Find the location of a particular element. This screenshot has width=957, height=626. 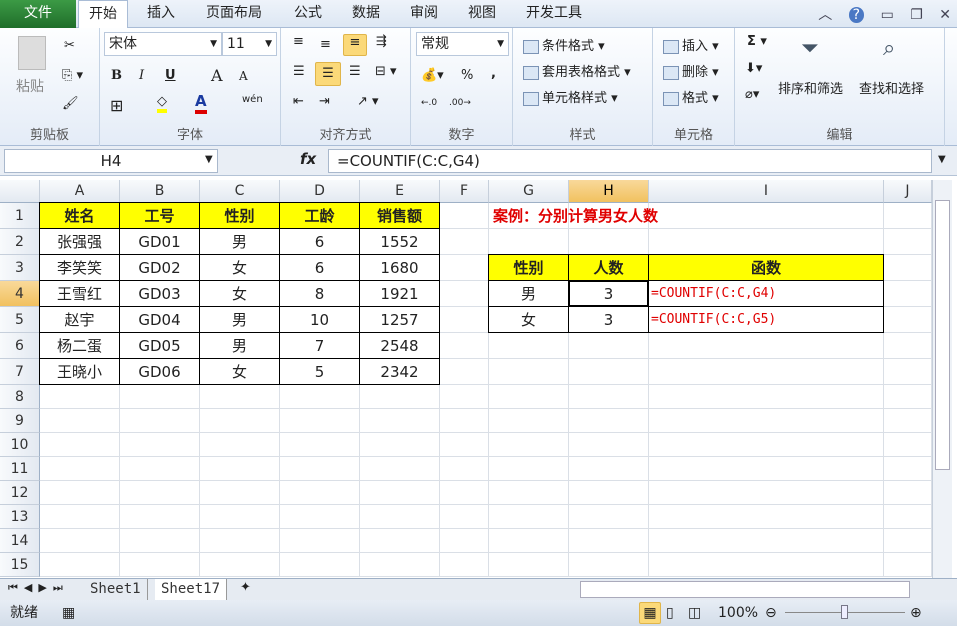

paste-icon is located at coordinates (32, 53).